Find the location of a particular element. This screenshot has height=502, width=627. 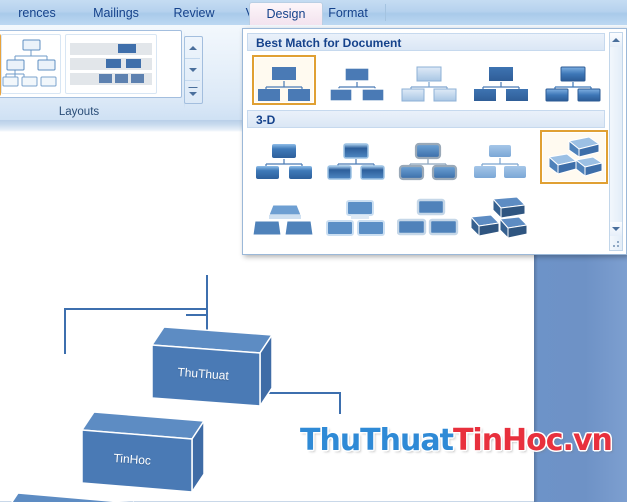

tab-review: Review is located at coordinates (194, 13).